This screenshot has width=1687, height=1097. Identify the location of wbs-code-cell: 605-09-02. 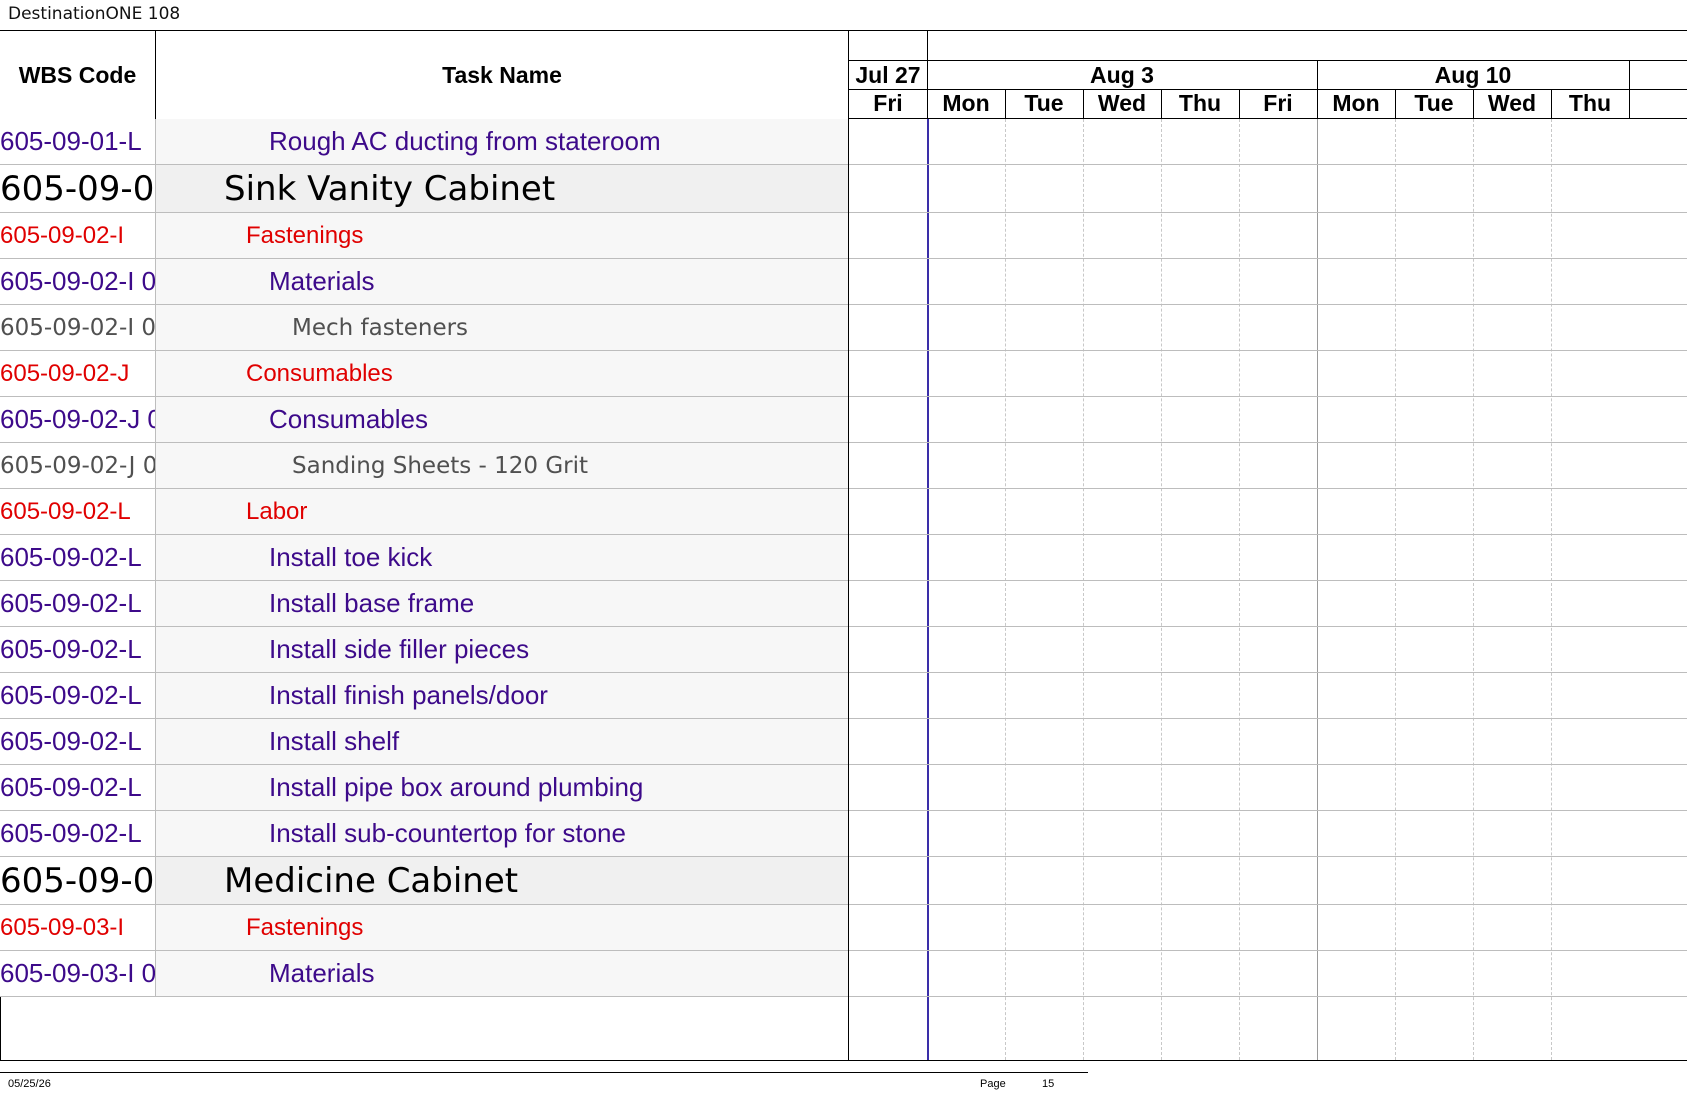
(78, 188).